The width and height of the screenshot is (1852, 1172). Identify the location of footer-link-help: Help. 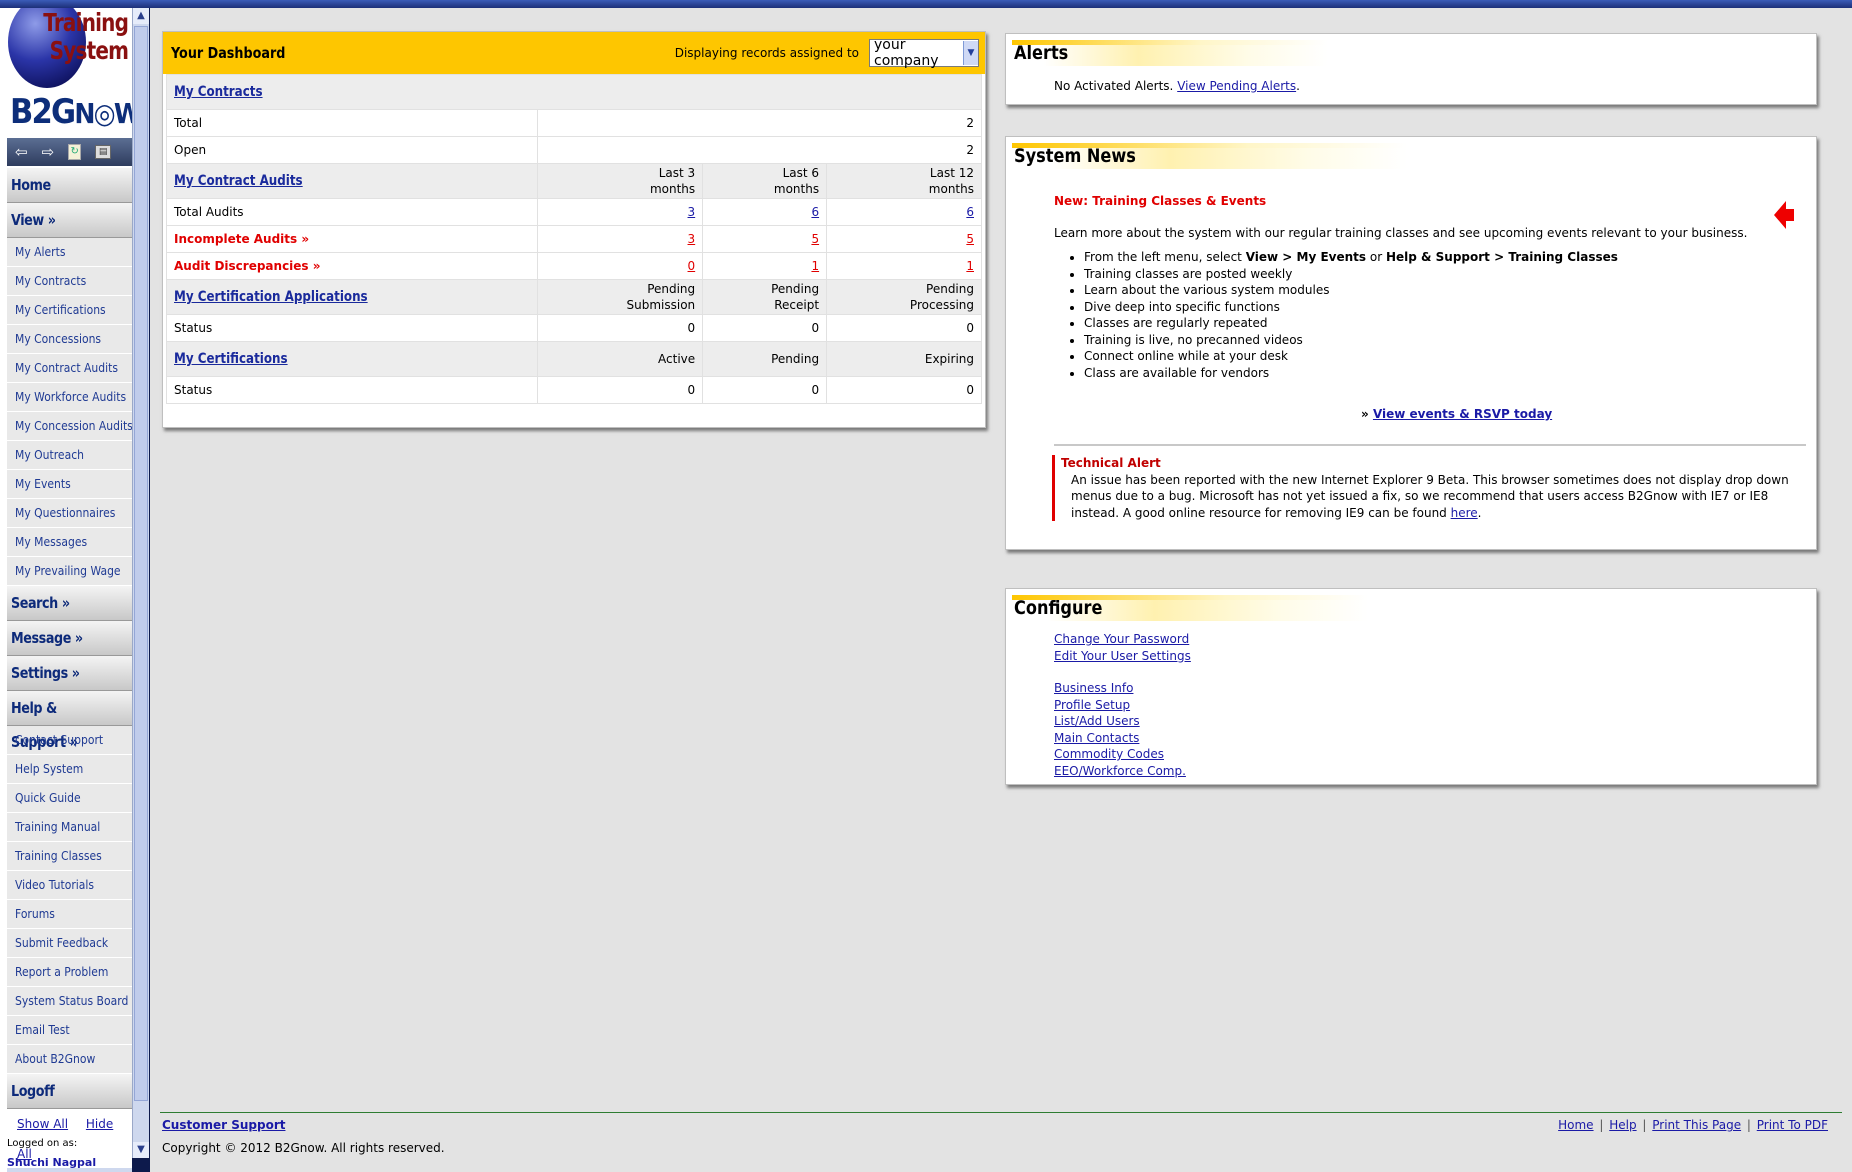
(1622, 1125).